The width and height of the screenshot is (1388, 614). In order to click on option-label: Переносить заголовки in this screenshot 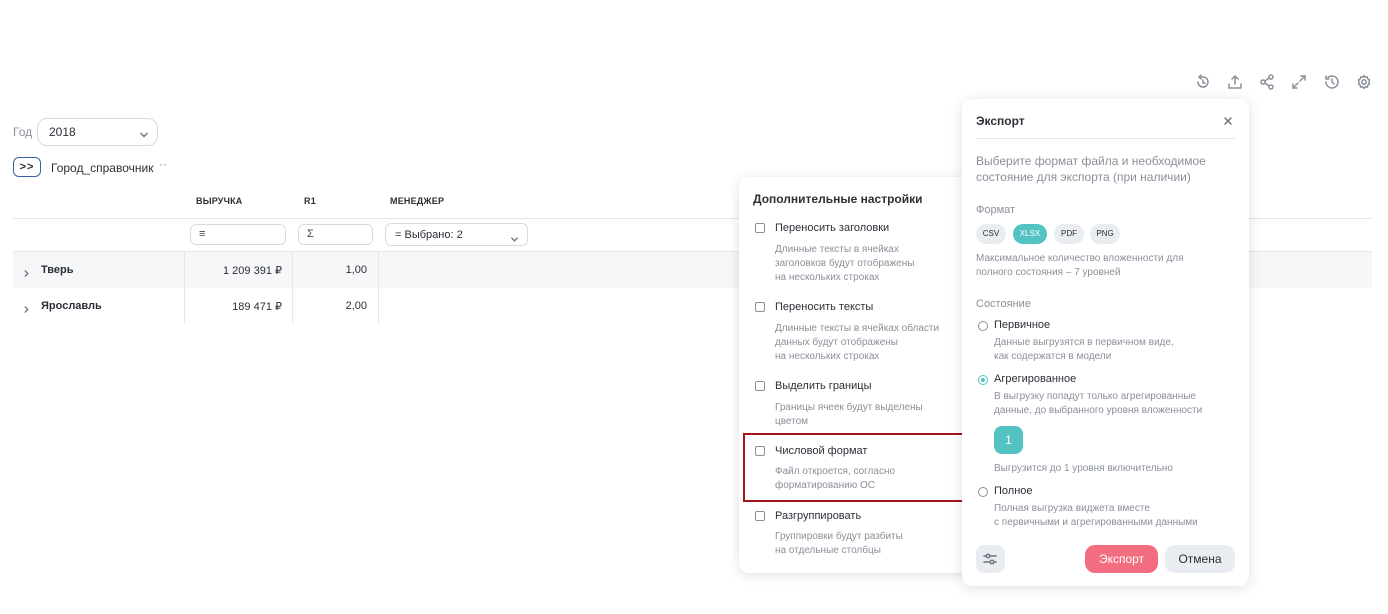, I will do `click(832, 228)`.